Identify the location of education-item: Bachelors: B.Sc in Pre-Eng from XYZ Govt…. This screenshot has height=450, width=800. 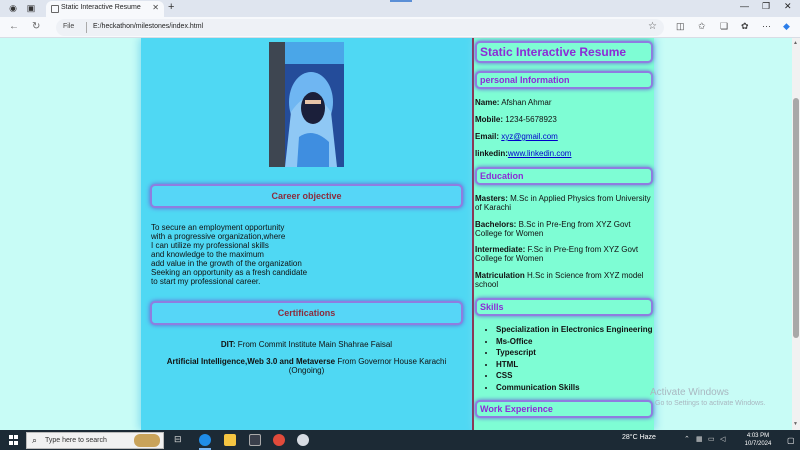
(564, 229).